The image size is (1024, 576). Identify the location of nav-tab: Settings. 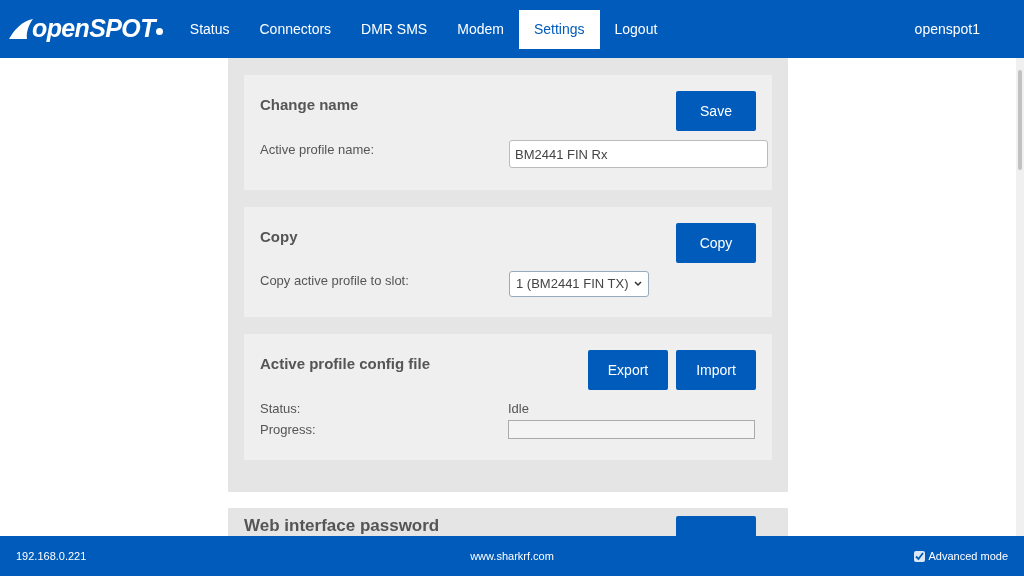
(559, 29).